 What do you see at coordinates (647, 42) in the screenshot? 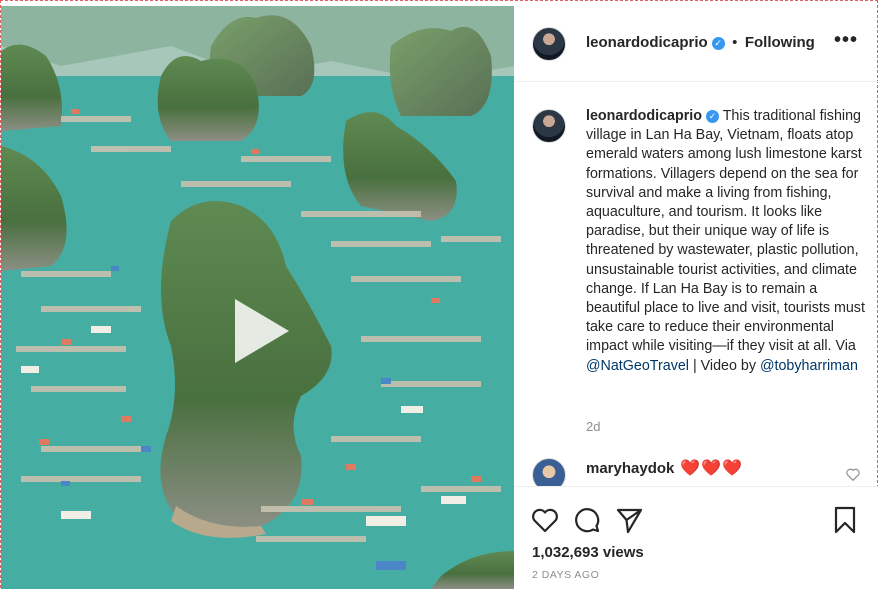
I see `author-username: leonardodicaprio` at bounding box center [647, 42].